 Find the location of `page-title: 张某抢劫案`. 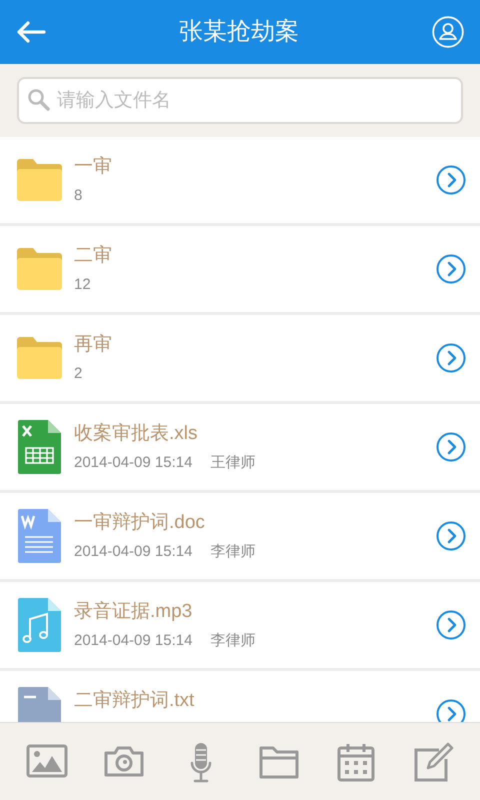

page-title: 张某抢劫案 is located at coordinates (239, 32).